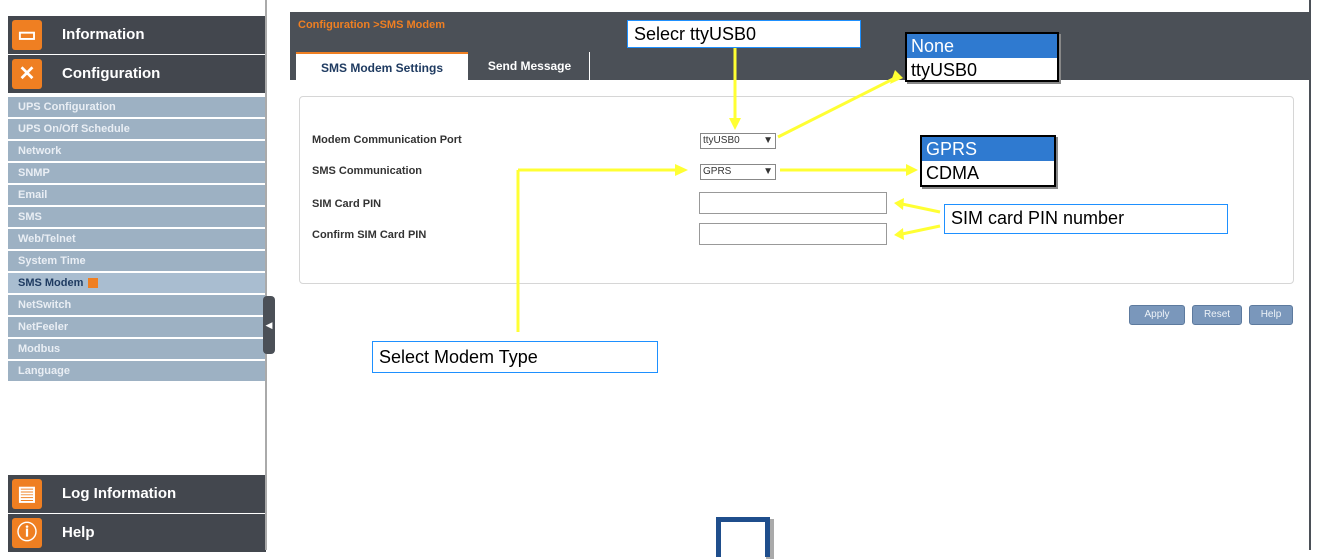  Describe the element at coordinates (515, 357) in the screenshot. I see `modem-type-callout: Select Modem Type` at that location.